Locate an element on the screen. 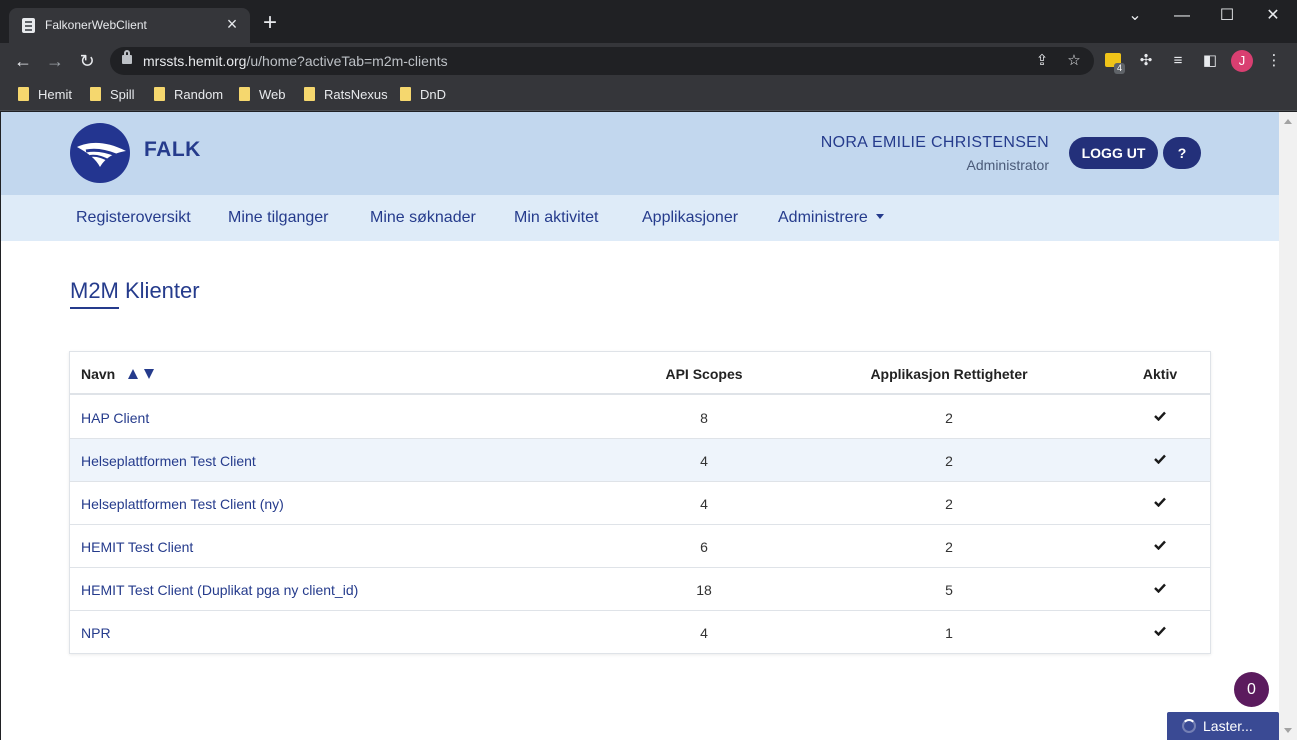 This screenshot has width=1297, height=740. tab-title: FalkonerWebClient is located at coordinates (96, 25).